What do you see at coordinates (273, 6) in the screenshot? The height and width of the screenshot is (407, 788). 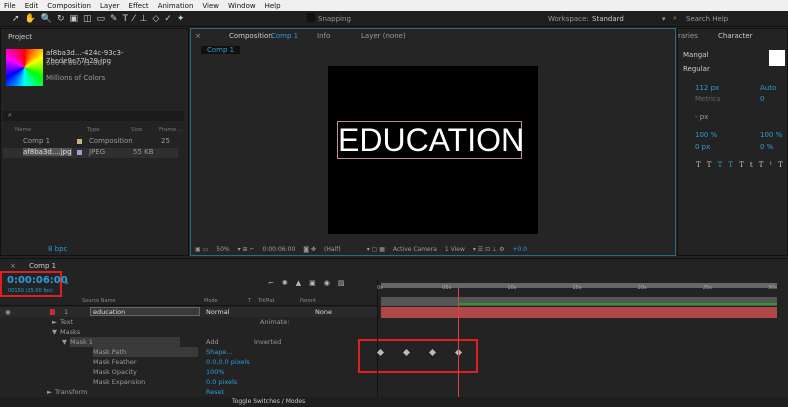 I see `menu-help: Help` at bounding box center [273, 6].